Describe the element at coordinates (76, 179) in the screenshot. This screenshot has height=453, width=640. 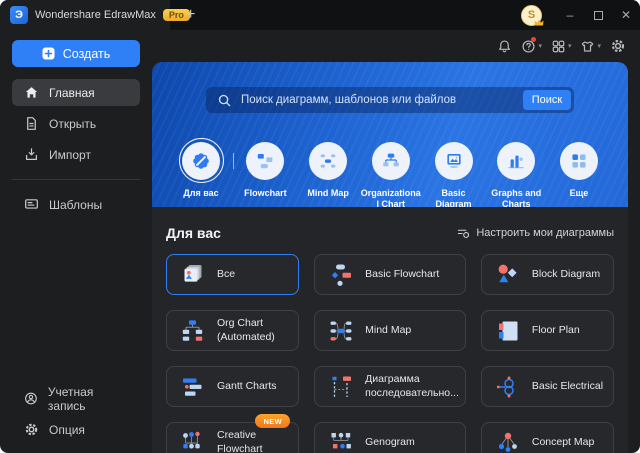
I see `sidebar-divider` at that location.